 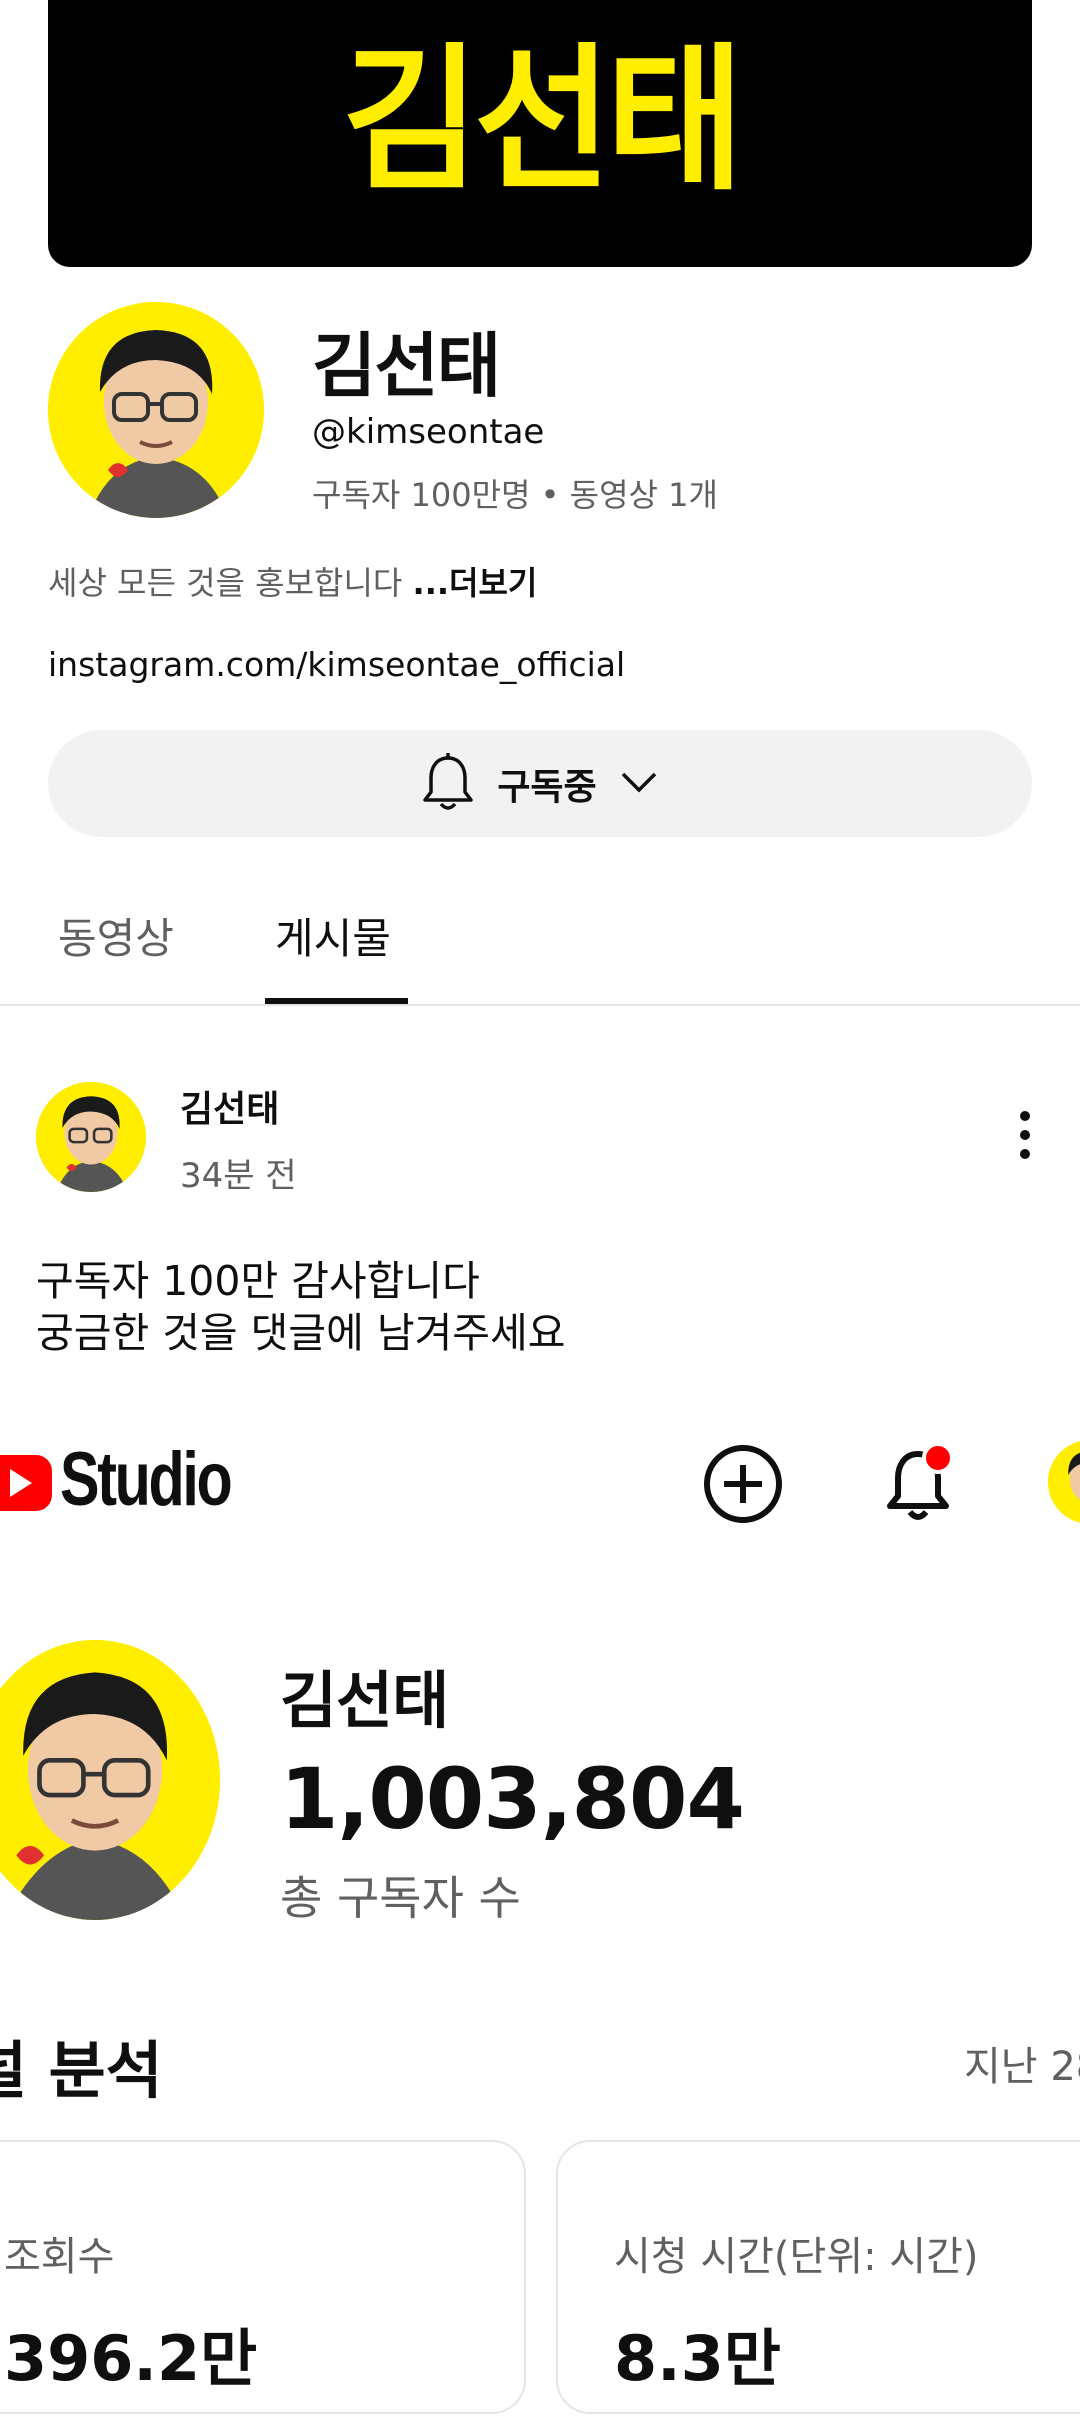 What do you see at coordinates (258, 1281) in the screenshot?
I see `post-line: 구독자 100만 감사합니다` at bounding box center [258, 1281].